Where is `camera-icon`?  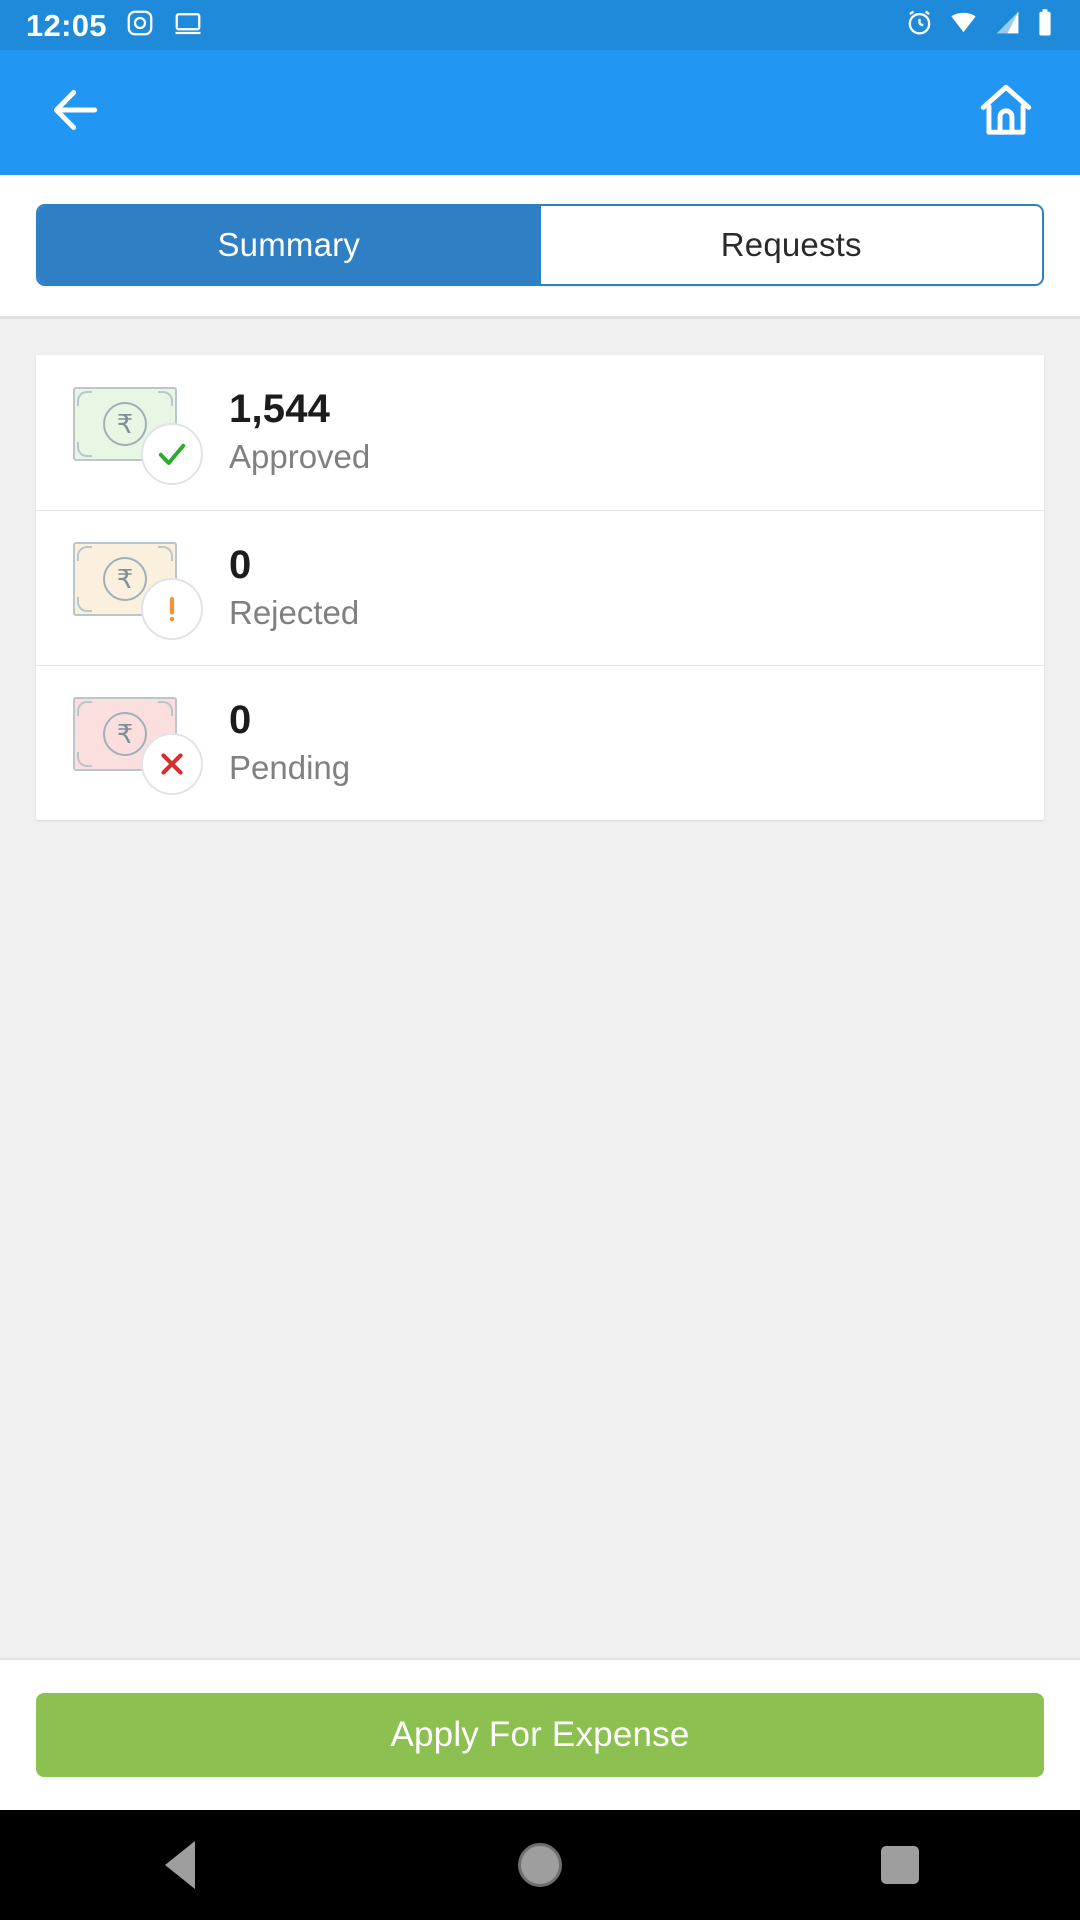
camera-icon is located at coordinates (140, 25).